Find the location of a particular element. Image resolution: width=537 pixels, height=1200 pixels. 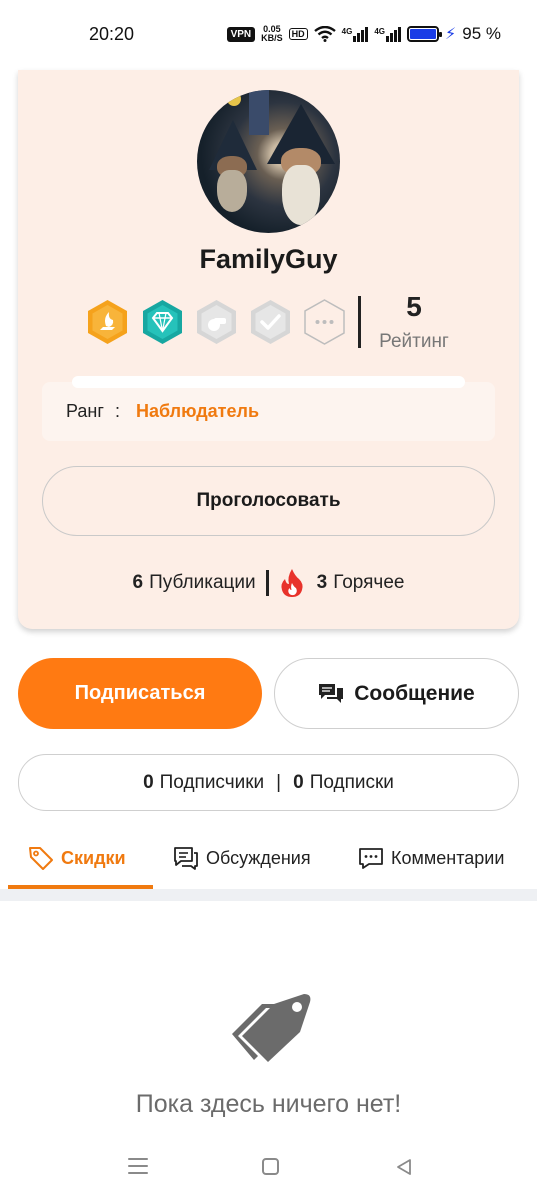

rating-value: 5 is located at coordinates (414, 306).